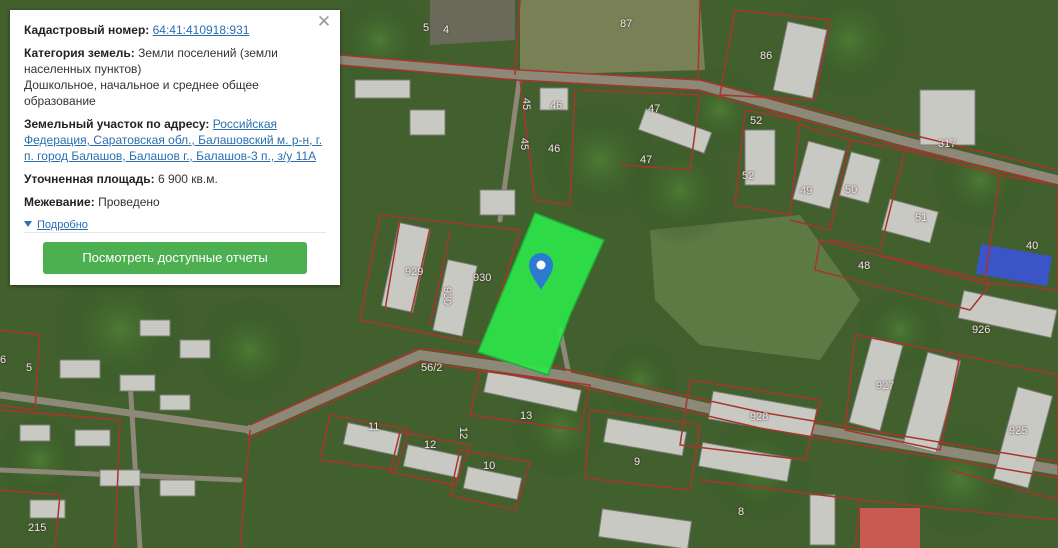 Image resolution: width=1058 pixels, height=548 pixels. Describe the element at coordinates (89, 179) in the screenshot. I see `area-label: Уточненная площадь:` at that location.